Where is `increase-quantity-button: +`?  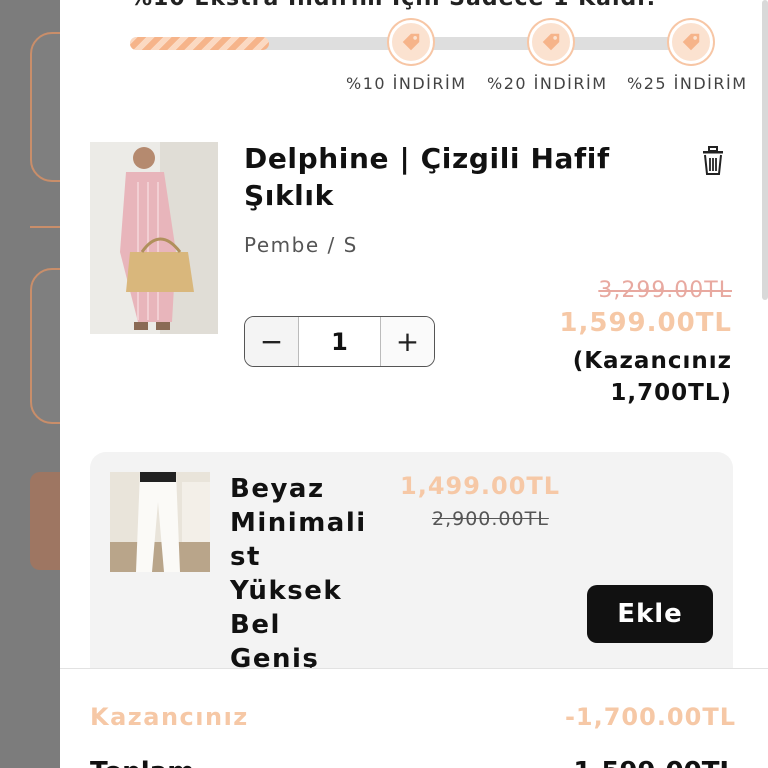 increase-quantity-button: + is located at coordinates (407, 341).